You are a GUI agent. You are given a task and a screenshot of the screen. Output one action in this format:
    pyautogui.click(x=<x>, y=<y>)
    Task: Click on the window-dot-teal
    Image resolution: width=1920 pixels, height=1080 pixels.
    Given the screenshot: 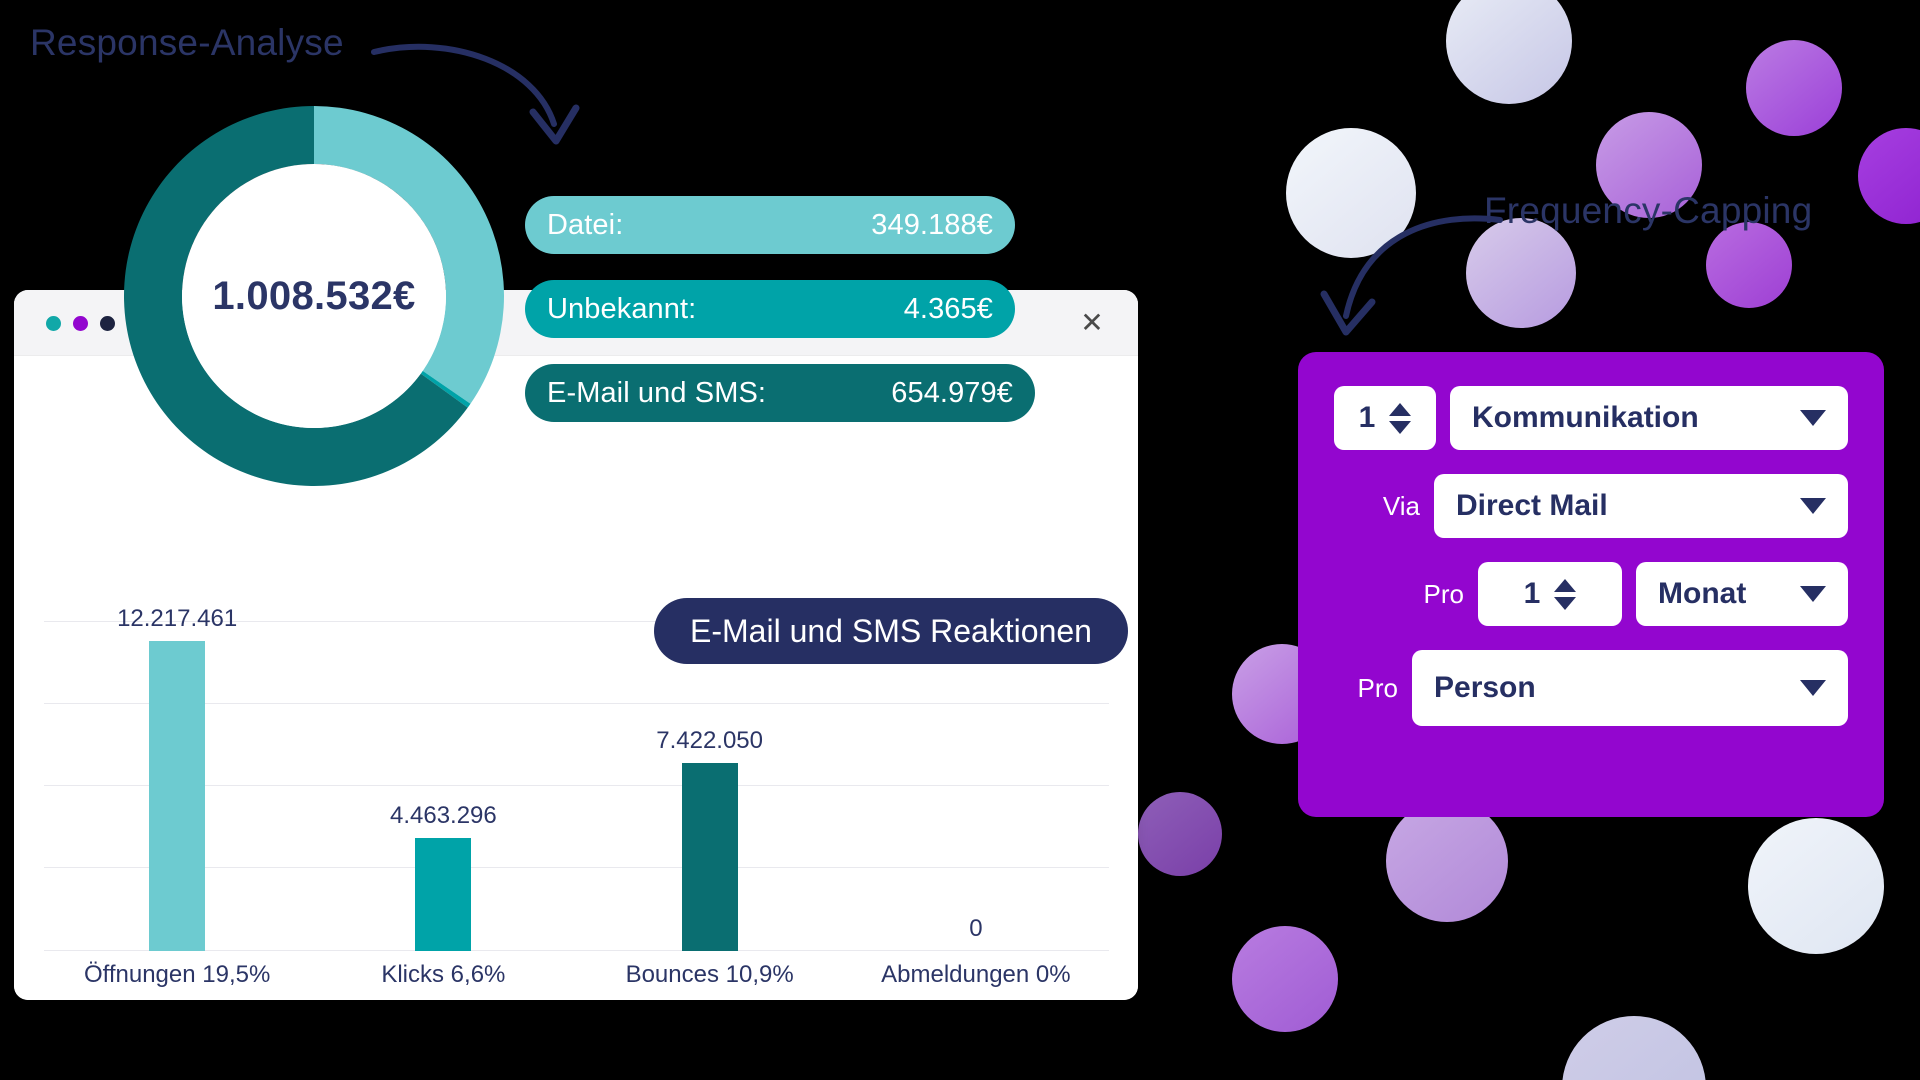 What is the action you would take?
    pyautogui.click(x=53, y=323)
    